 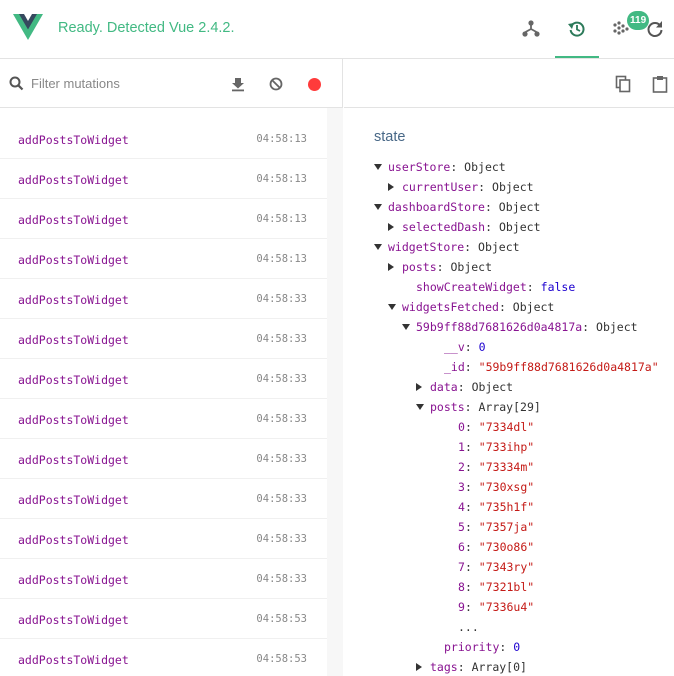 I want to click on state-tree-node: 7: "7343ry", so click(x=509, y=567).